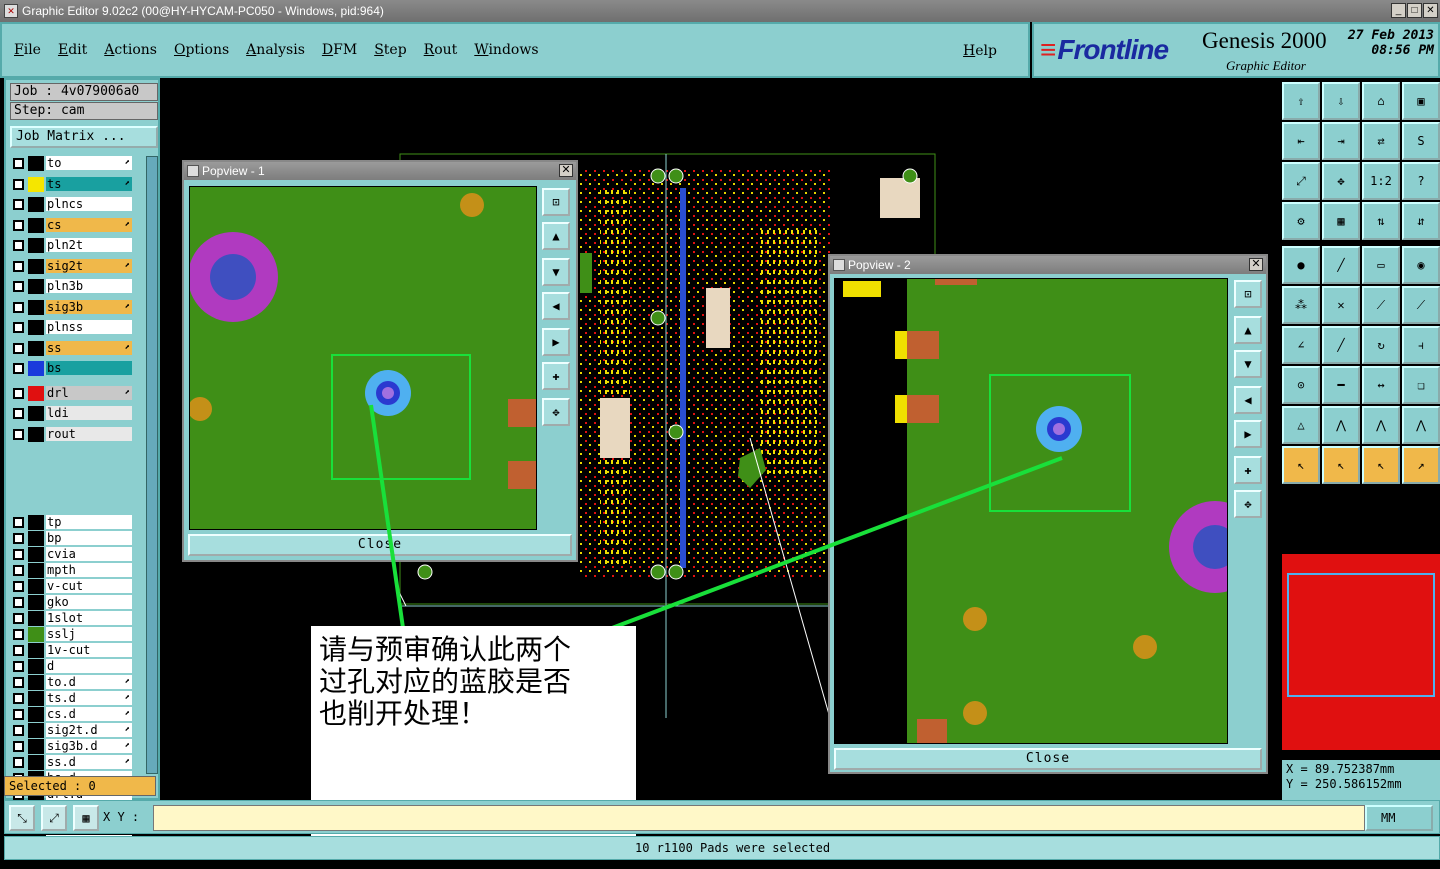 This screenshot has width=1440, height=869. I want to click on overview-map, so click(1361, 652).